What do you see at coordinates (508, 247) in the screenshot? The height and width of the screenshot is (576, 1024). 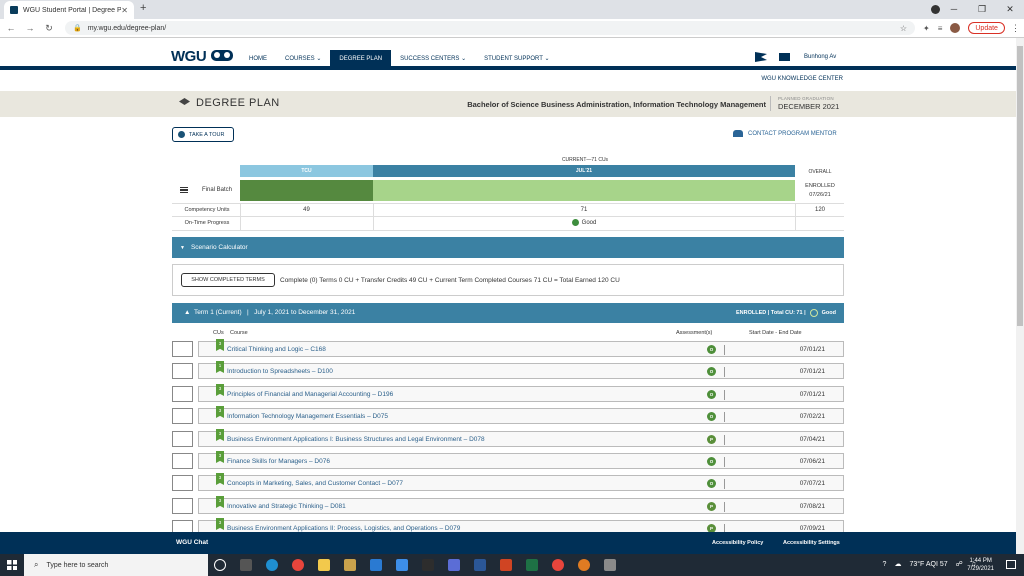 I see `scenario-calculator-header: ▼ Scenario Calculator` at bounding box center [508, 247].